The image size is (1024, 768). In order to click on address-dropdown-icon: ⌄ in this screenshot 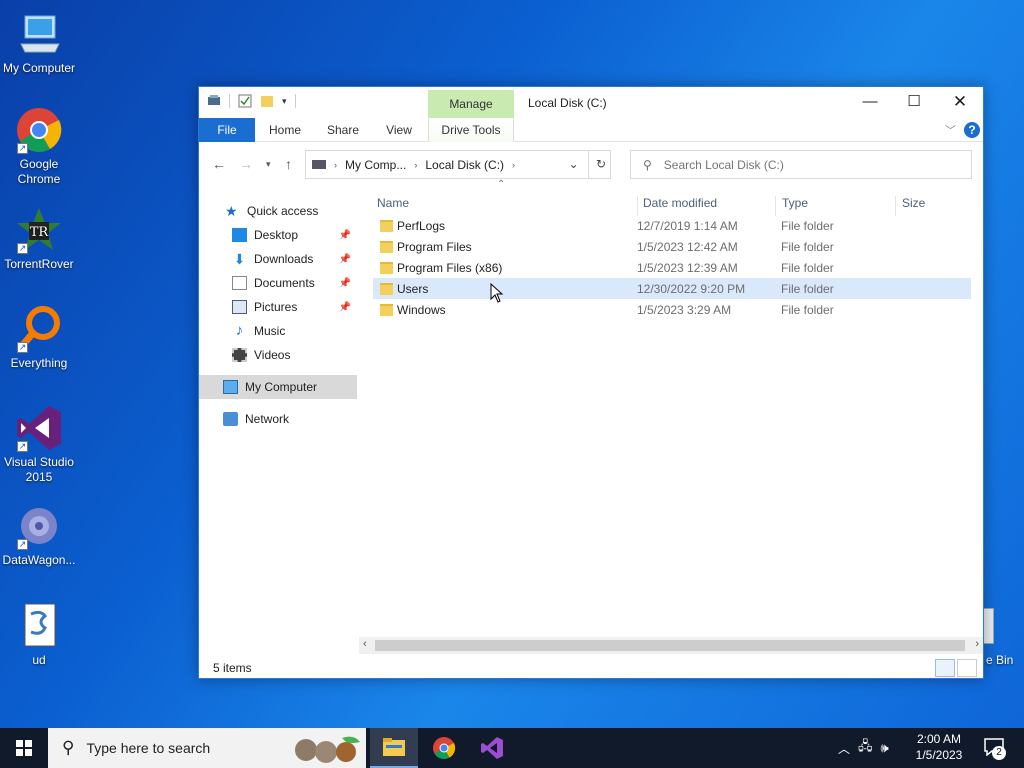, I will do `click(573, 164)`.